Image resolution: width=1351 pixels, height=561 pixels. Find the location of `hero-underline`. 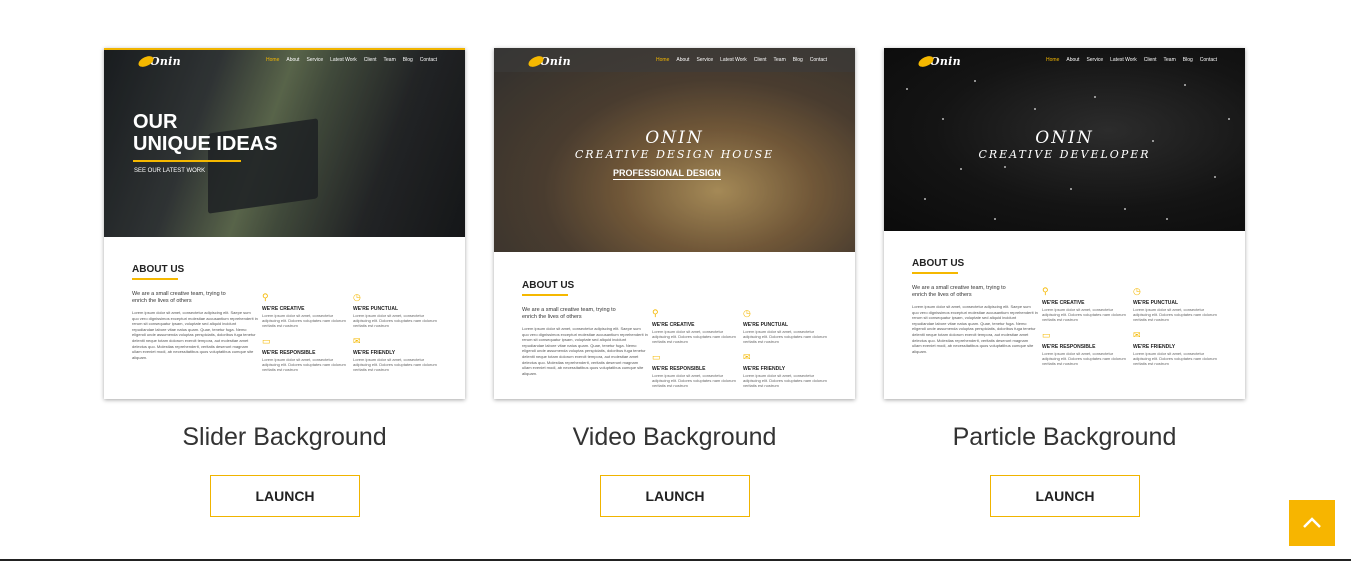

hero-underline is located at coordinates (187, 161).